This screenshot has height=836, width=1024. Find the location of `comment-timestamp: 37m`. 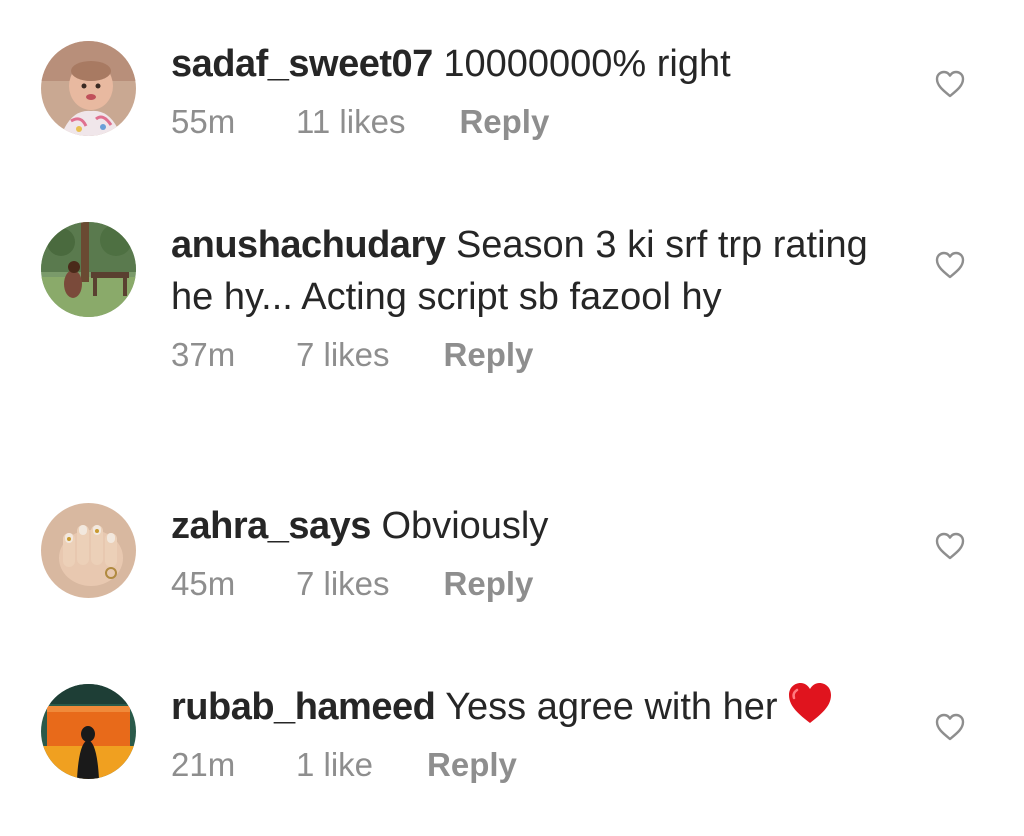

comment-timestamp: 37m is located at coordinates (203, 354).